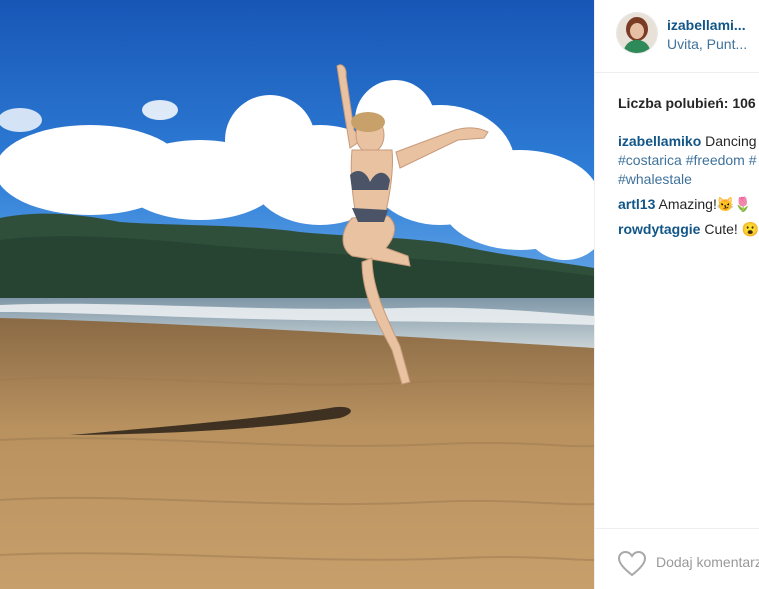 Image resolution: width=759 pixels, height=589 pixels. What do you see at coordinates (707, 562) in the screenshot?
I see `add-comment-input` at bounding box center [707, 562].